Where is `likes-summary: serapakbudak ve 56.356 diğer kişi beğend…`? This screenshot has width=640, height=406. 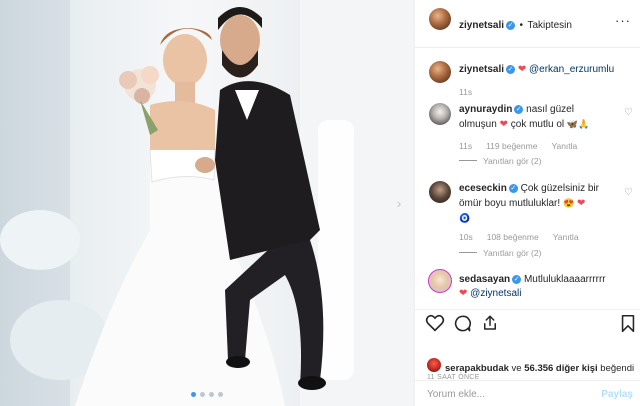
likes-summary: serapakbudak ve 56.356 diğer kişi beğend… is located at coordinates (539, 368).